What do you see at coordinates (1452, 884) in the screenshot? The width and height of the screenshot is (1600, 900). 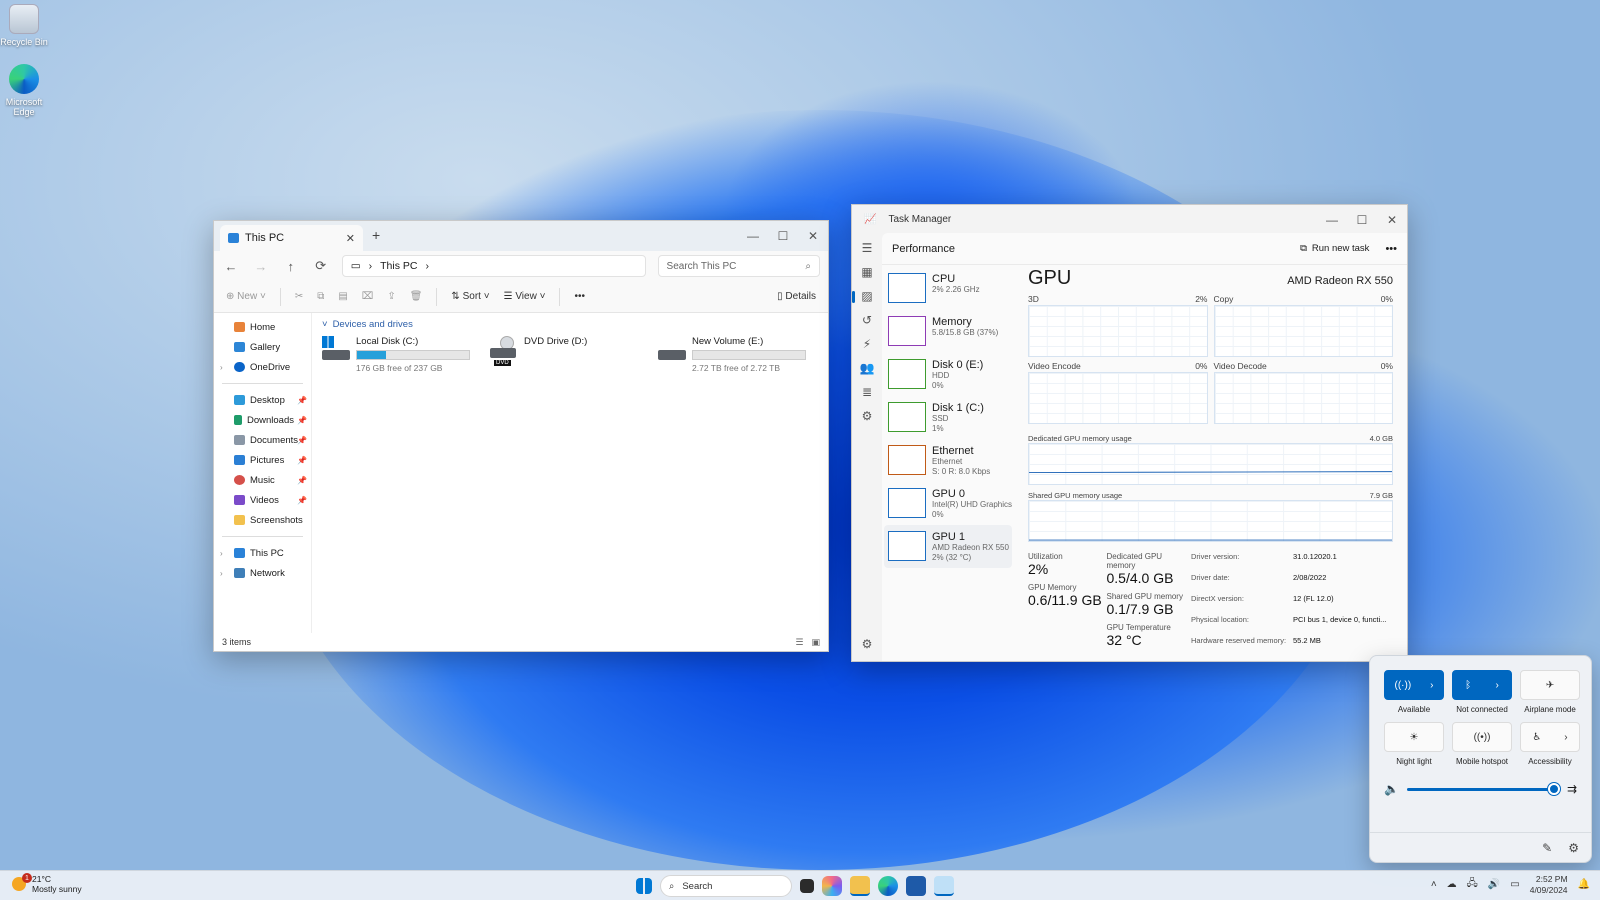 I see `onedrive-icon: ☁` at bounding box center [1452, 884].